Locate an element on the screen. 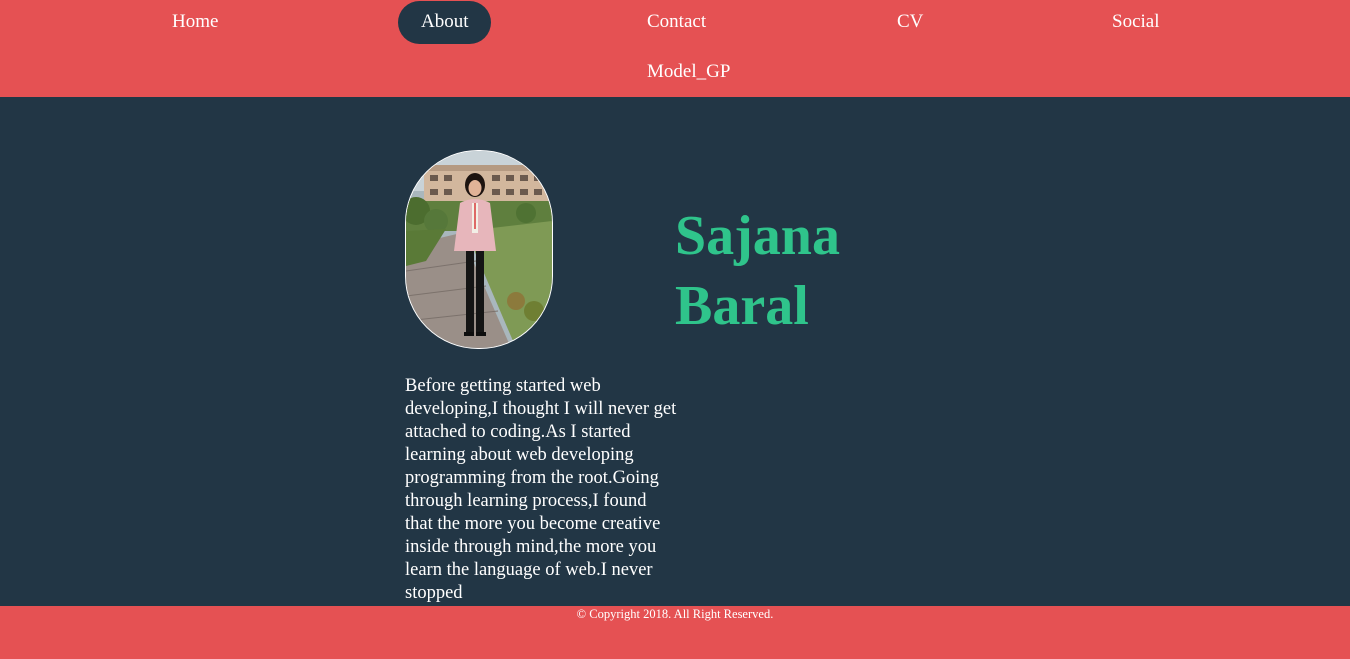 Image resolution: width=1350 pixels, height=659 pixels. nav-link-about: About is located at coordinates (444, 22).